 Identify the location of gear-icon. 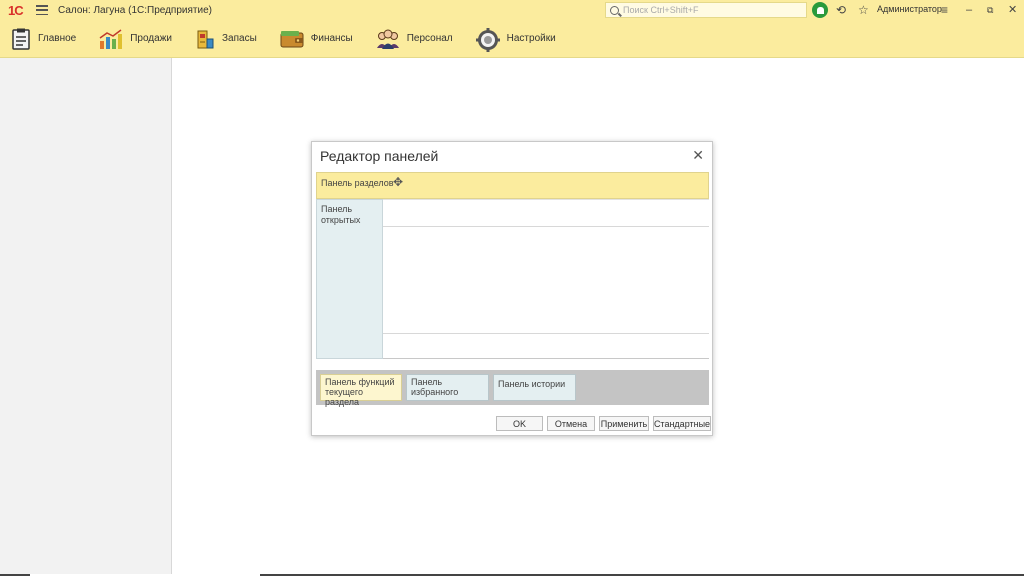
(488, 39).